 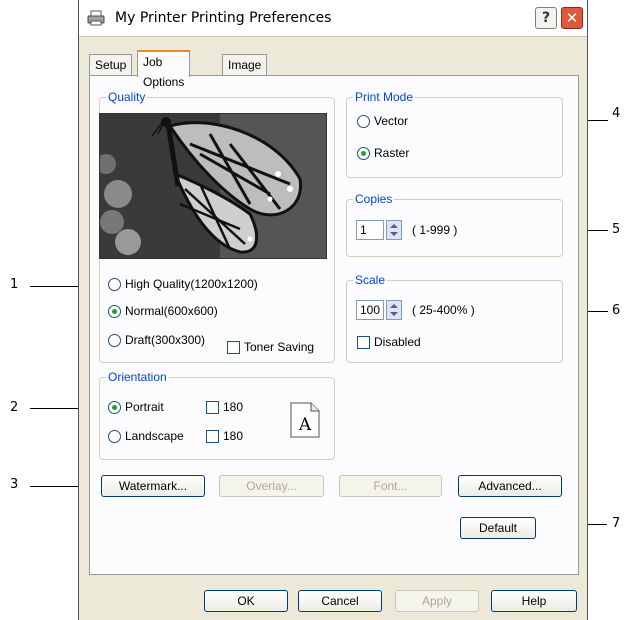 What do you see at coordinates (144, 407) in the screenshot?
I see `portrait-label: Portrait` at bounding box center [144, 407].